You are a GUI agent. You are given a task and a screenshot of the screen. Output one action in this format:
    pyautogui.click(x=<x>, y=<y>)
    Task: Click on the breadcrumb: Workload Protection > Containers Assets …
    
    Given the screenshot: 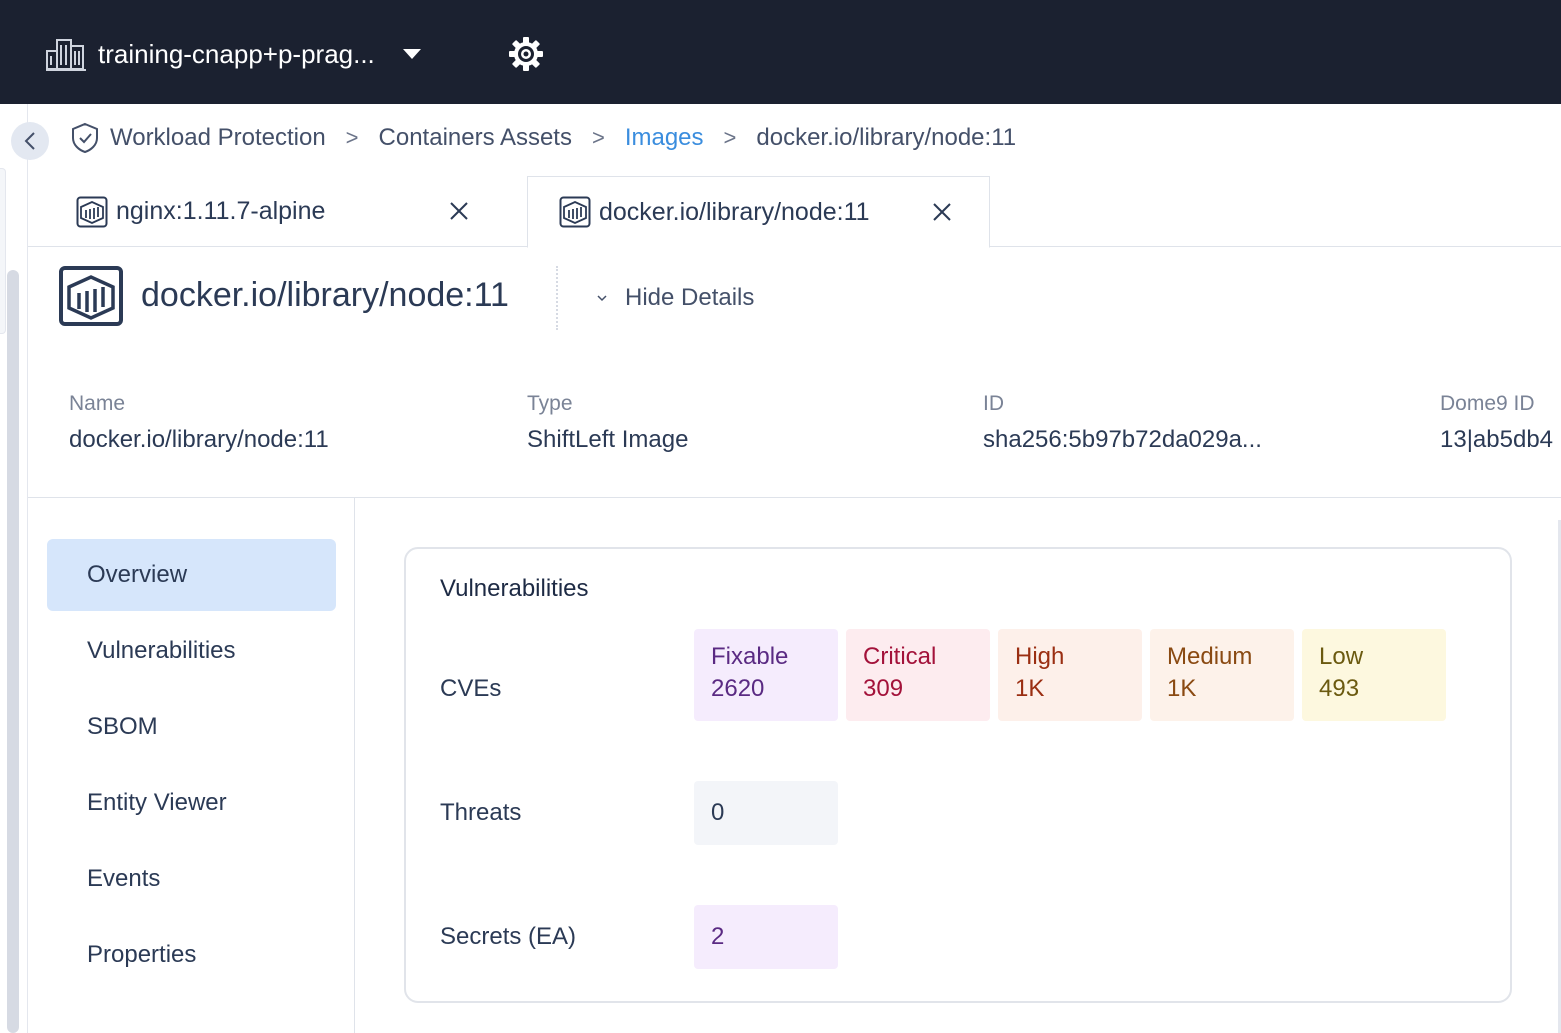 What is the action you would take?
    pyautogui.click(x=543, y=138)
    